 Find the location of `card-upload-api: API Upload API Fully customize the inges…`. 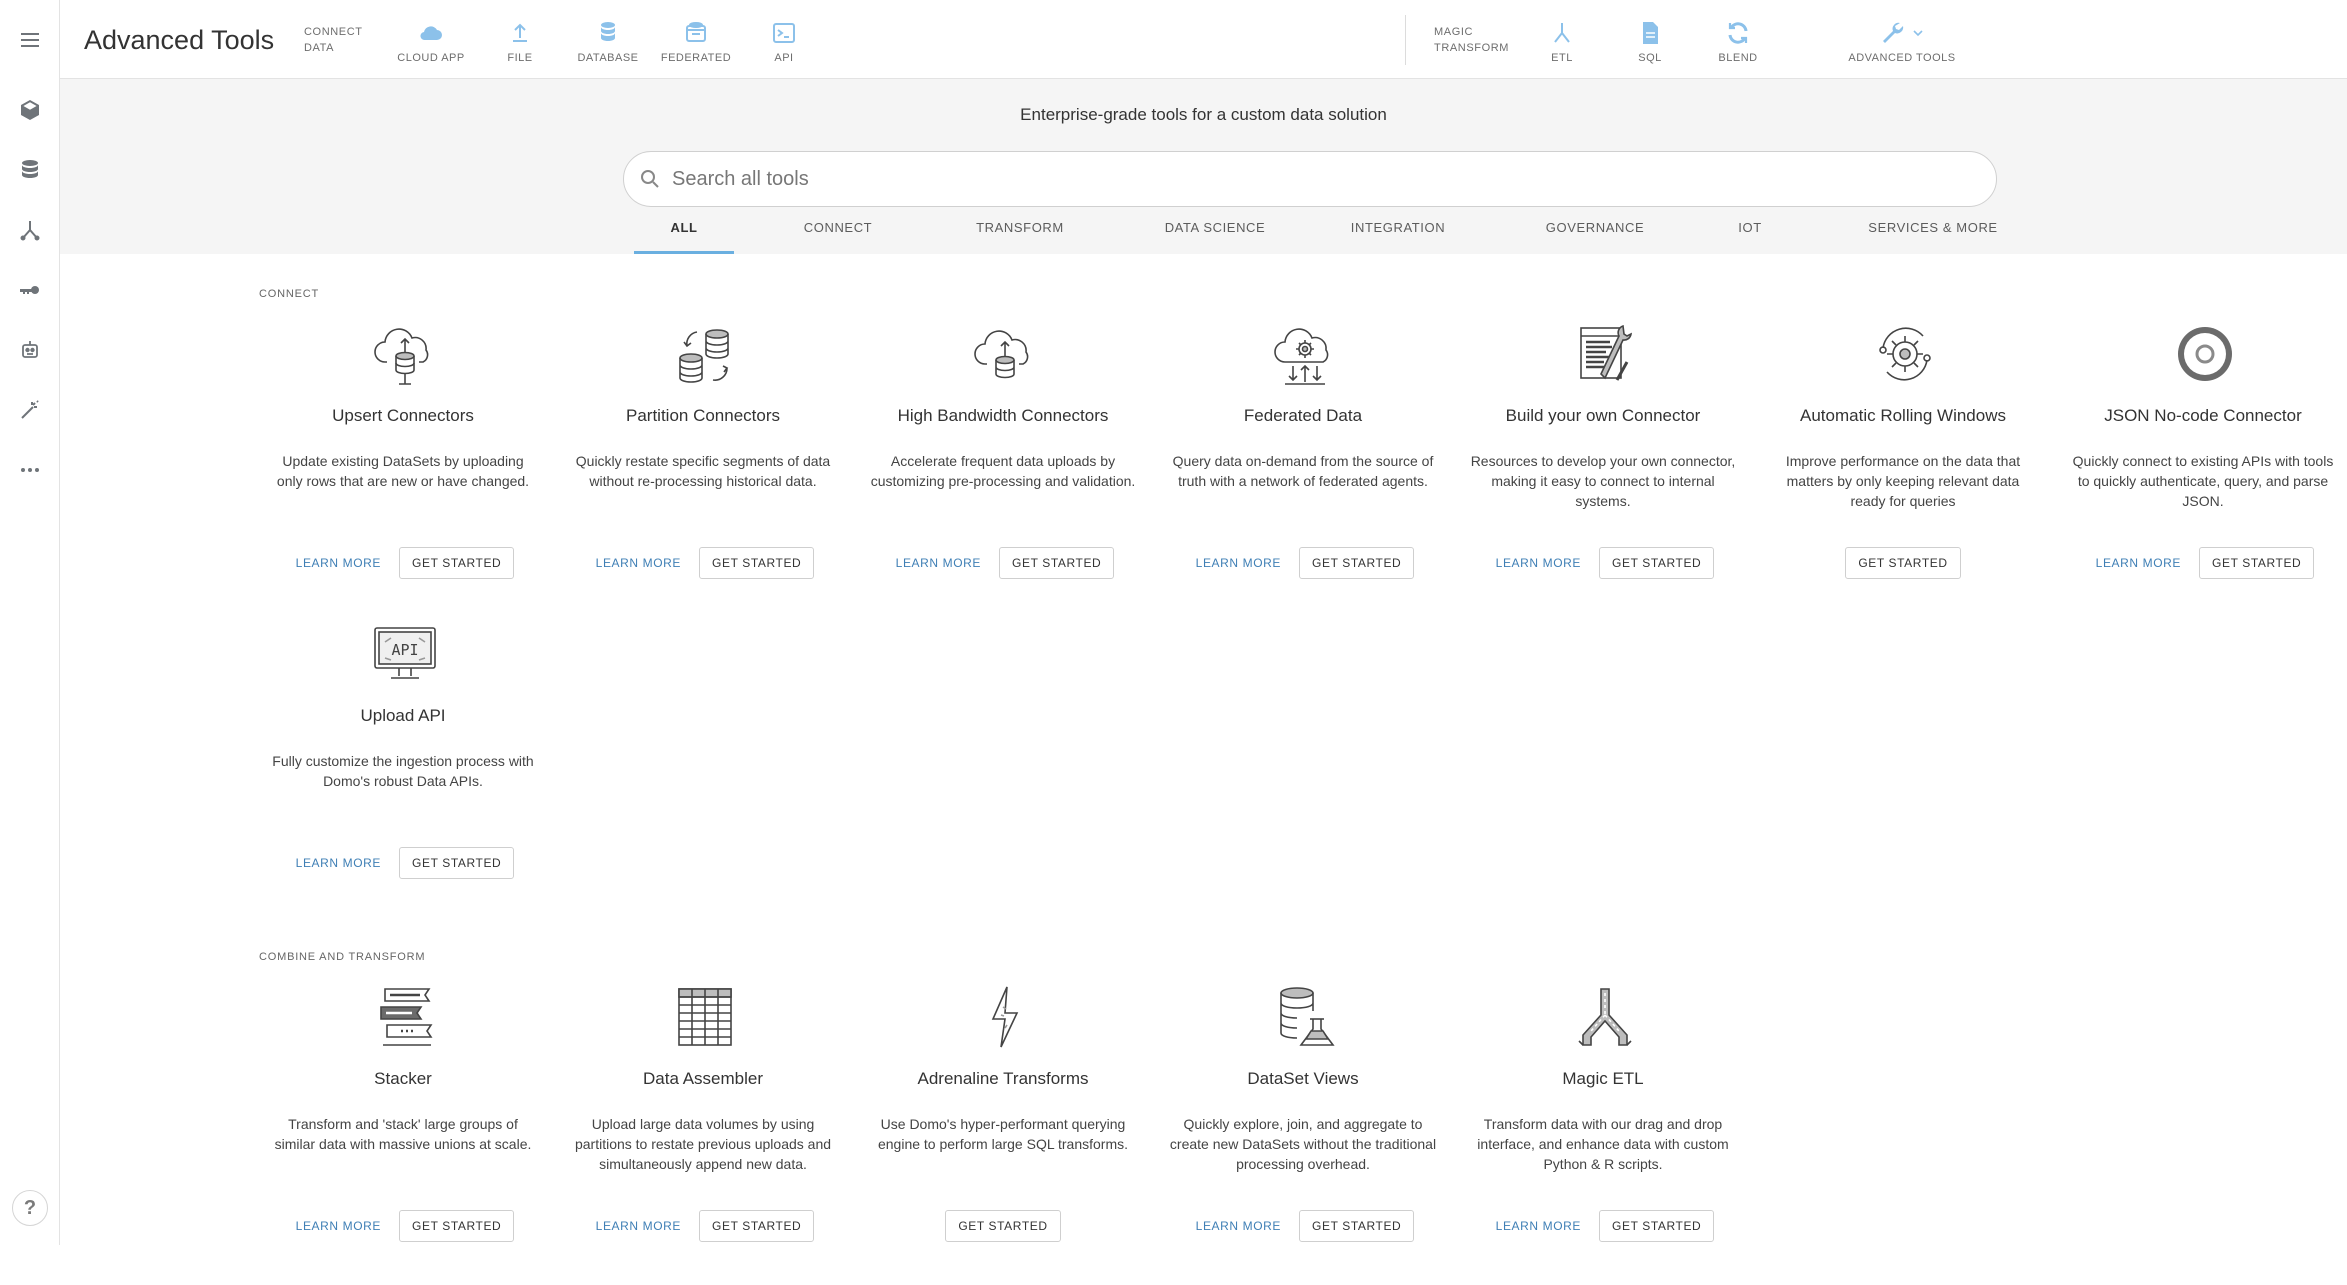

card-upload-api: API Upload API Fully customize the inges… is located at coordinates (403, 772).